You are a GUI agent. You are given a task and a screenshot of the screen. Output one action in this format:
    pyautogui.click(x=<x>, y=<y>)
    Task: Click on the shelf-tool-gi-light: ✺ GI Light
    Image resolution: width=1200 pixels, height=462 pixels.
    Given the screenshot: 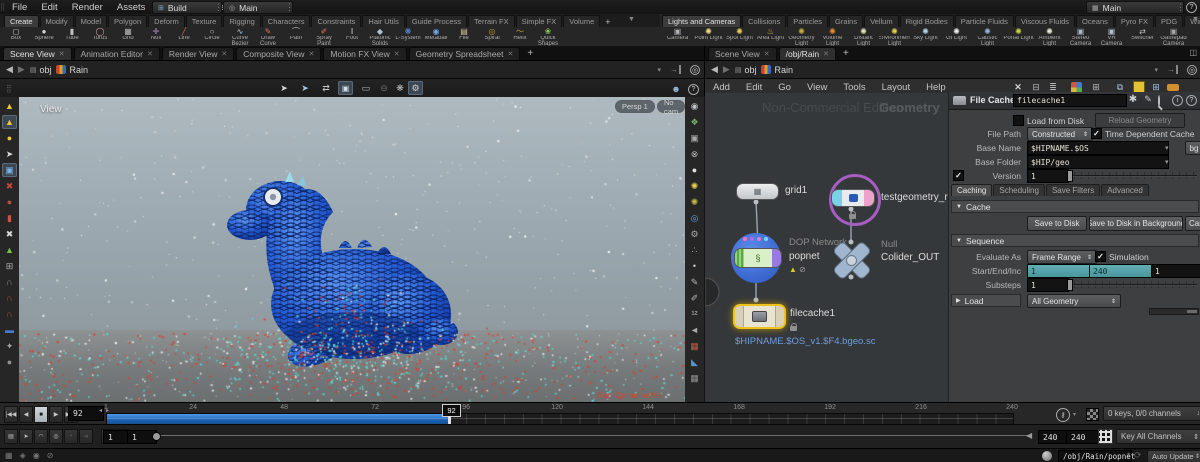 What is the action you would take?
    pyautogui.click(x=956, y=36)
    